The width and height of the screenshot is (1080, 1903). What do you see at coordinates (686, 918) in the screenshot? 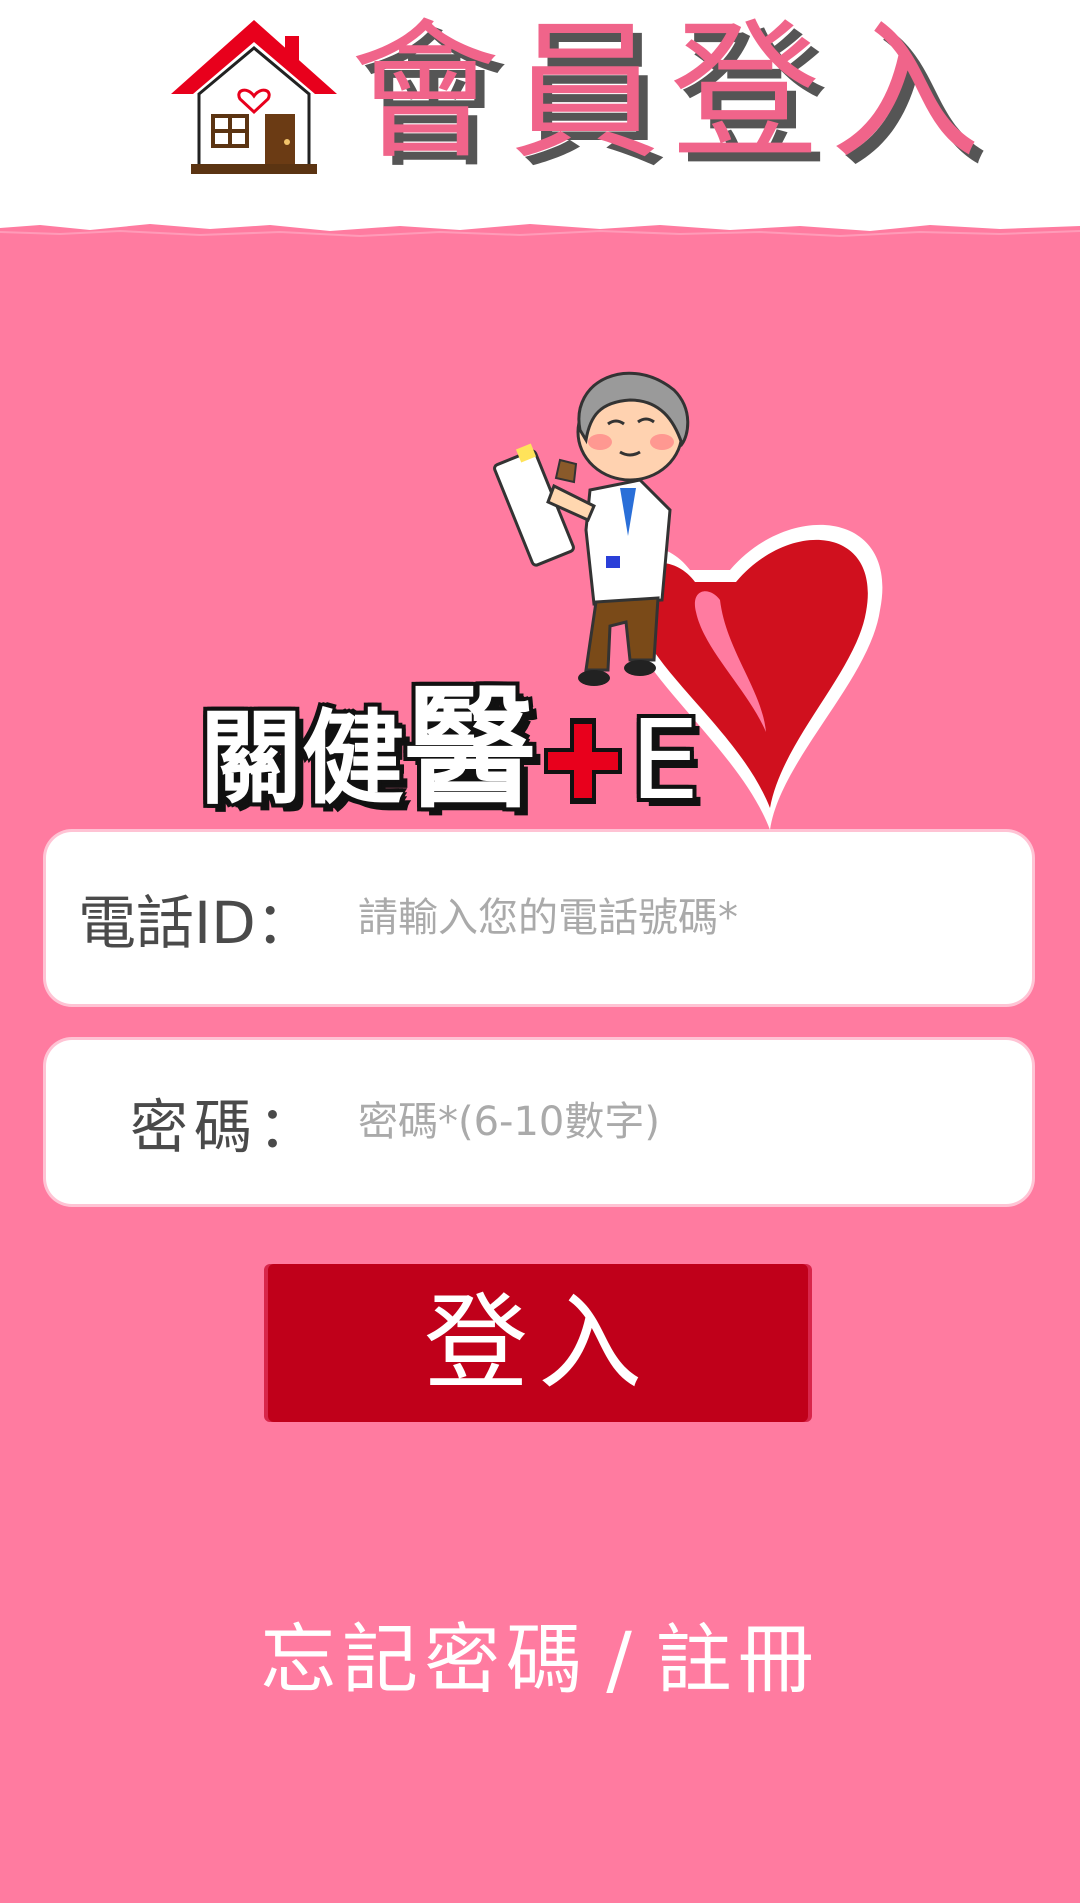
I see `phone-input` at bounding box center [686, 918].